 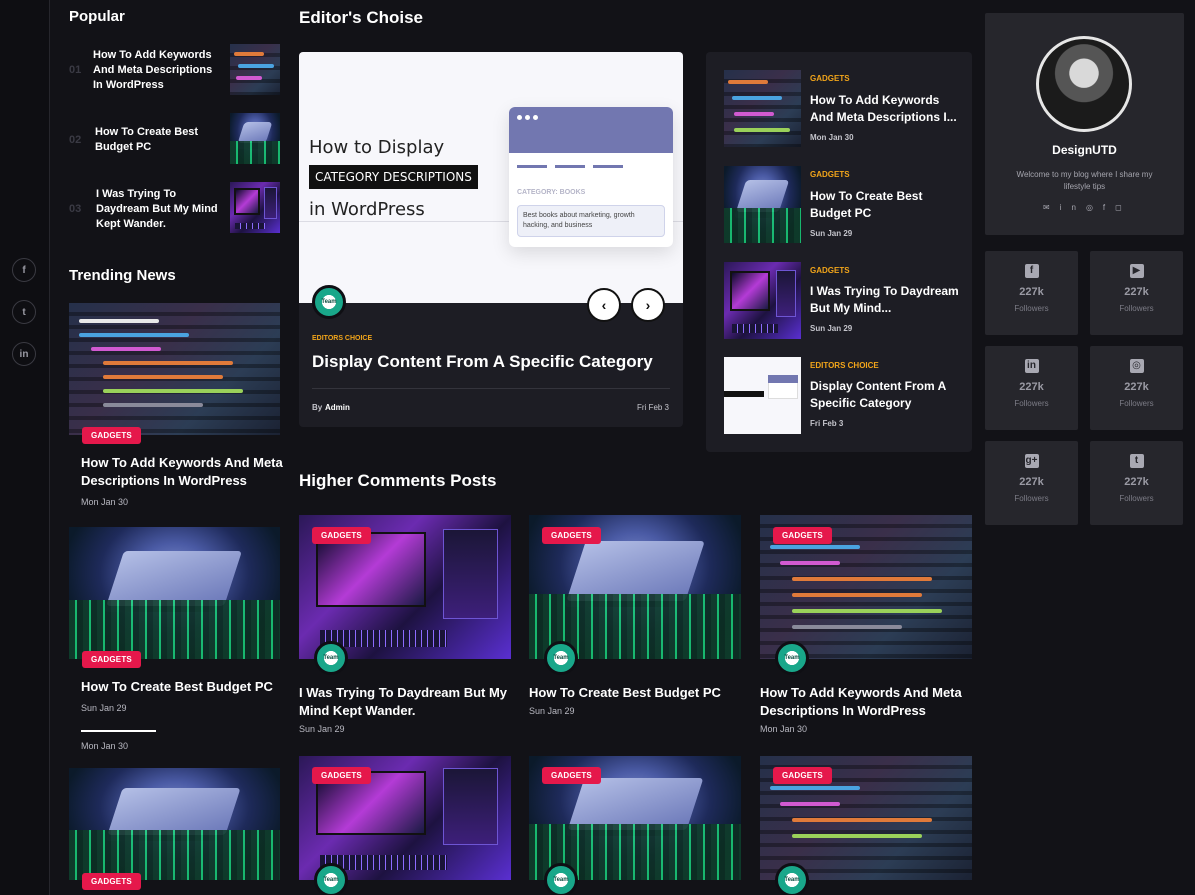 I want to click on web-icon: ◎, so click(x=1094, y=207).